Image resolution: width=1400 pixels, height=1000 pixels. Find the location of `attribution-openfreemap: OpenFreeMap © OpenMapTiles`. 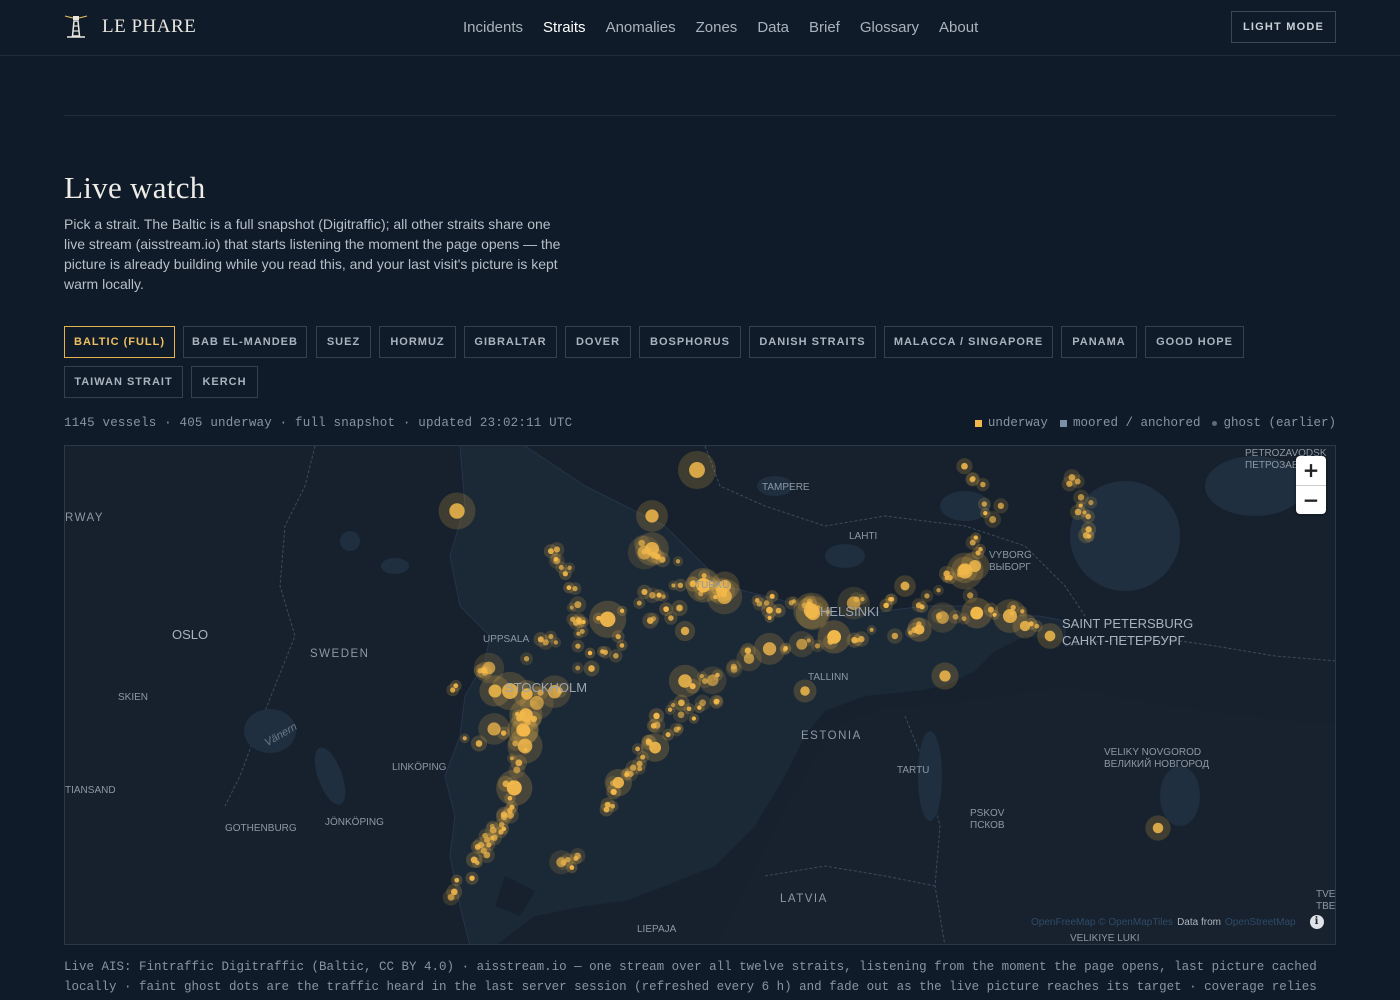

attribution-openfreemap: OpenFreeMap © OpenMapTiles is located at coordinates (1102, 922).